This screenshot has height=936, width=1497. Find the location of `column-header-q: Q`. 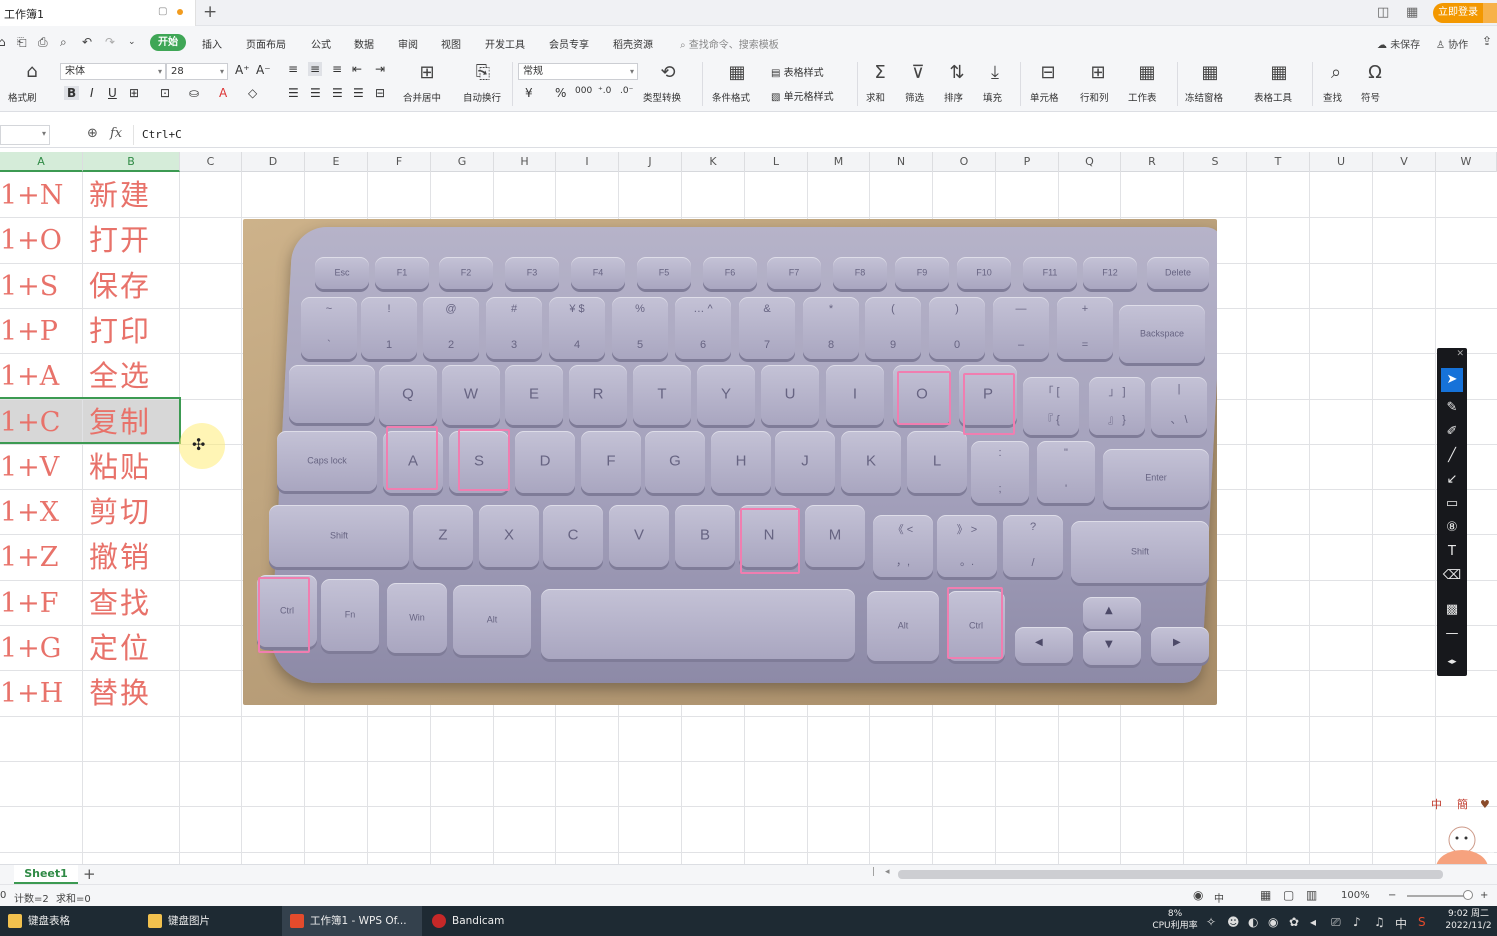

column-header-q: Q is located at coordinates (1090, 162).